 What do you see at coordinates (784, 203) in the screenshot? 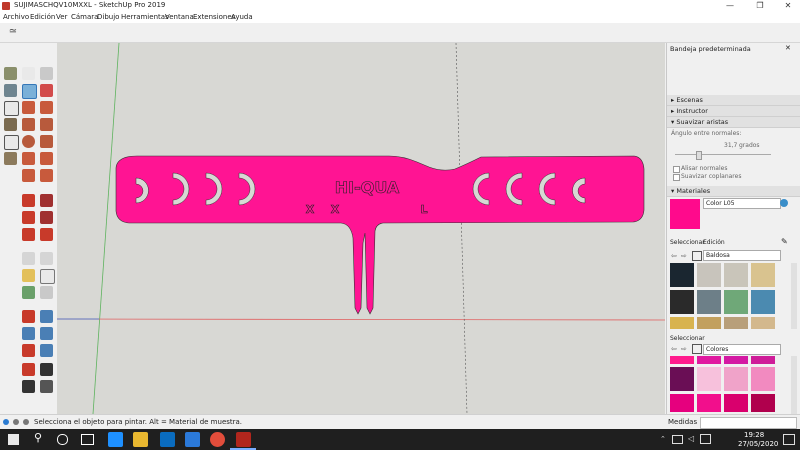
I see `create-material-icon` at bounding box center [784, 203].